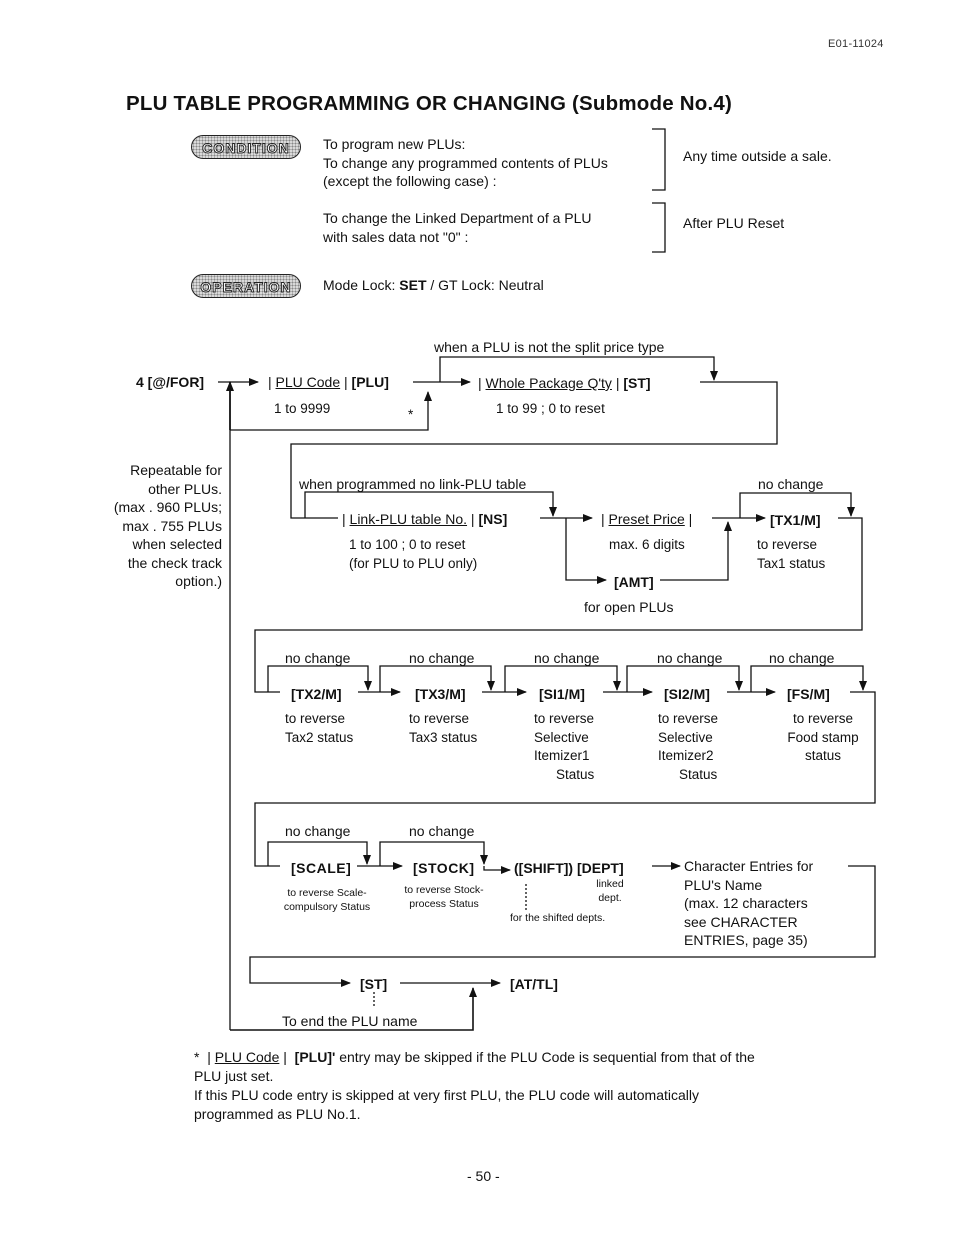  I want to click on tx2-key: [TX2/M], so click(316, 694).